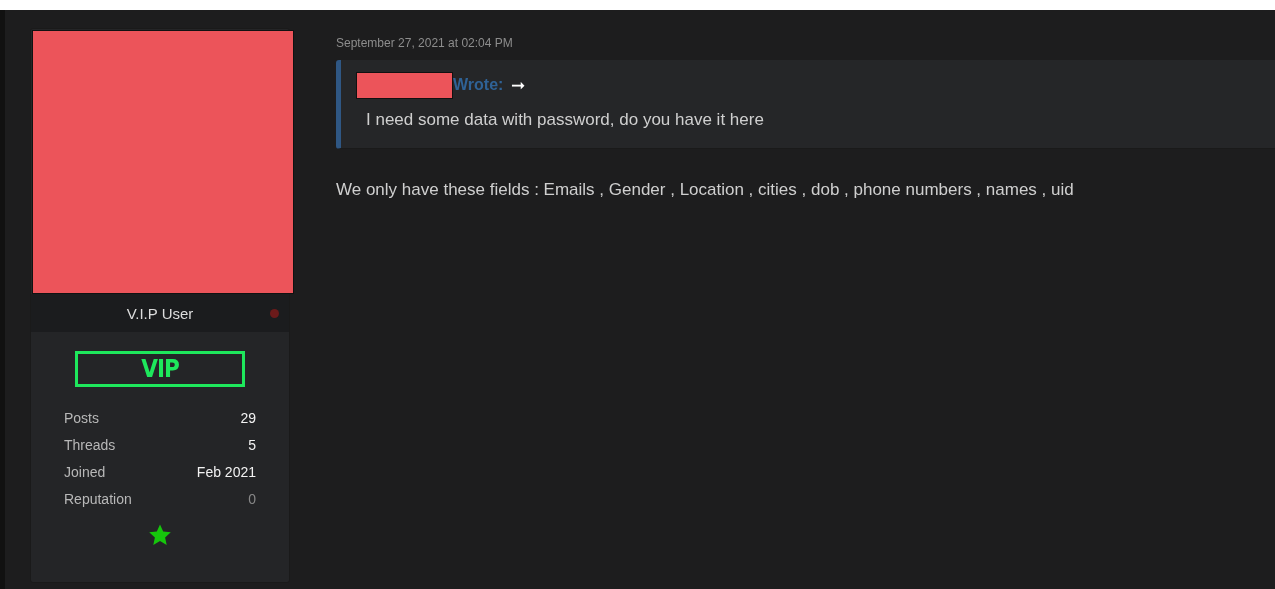 This screenshot has height=589, width=1275. Describe the element at coordinates (248, 418) in the screenshot. I see `stat-value: 29` at that location.